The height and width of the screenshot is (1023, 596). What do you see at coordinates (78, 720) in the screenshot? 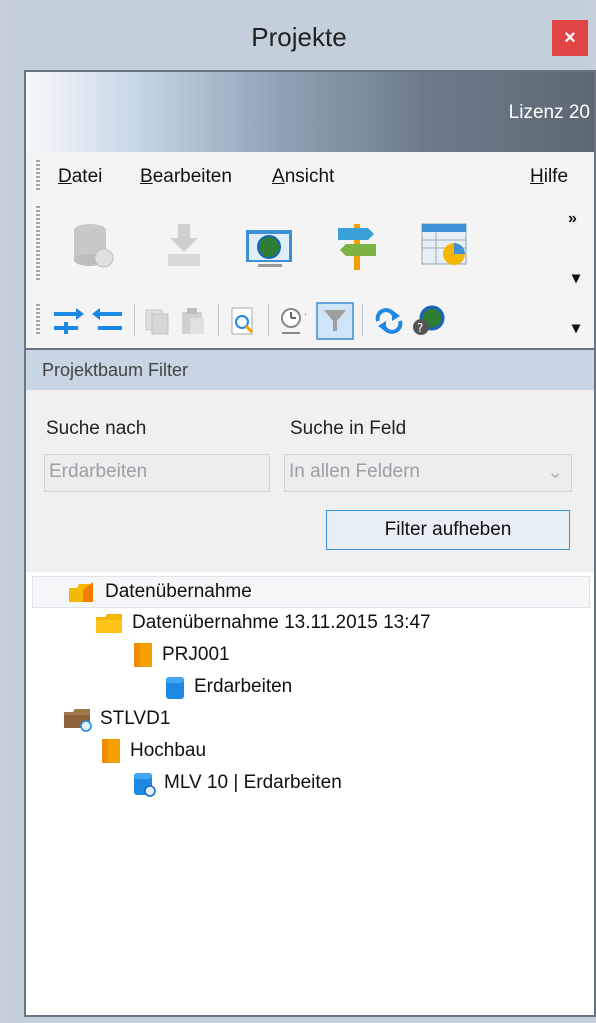
I see `folder-link-icon` at bounding box center [78, 720].